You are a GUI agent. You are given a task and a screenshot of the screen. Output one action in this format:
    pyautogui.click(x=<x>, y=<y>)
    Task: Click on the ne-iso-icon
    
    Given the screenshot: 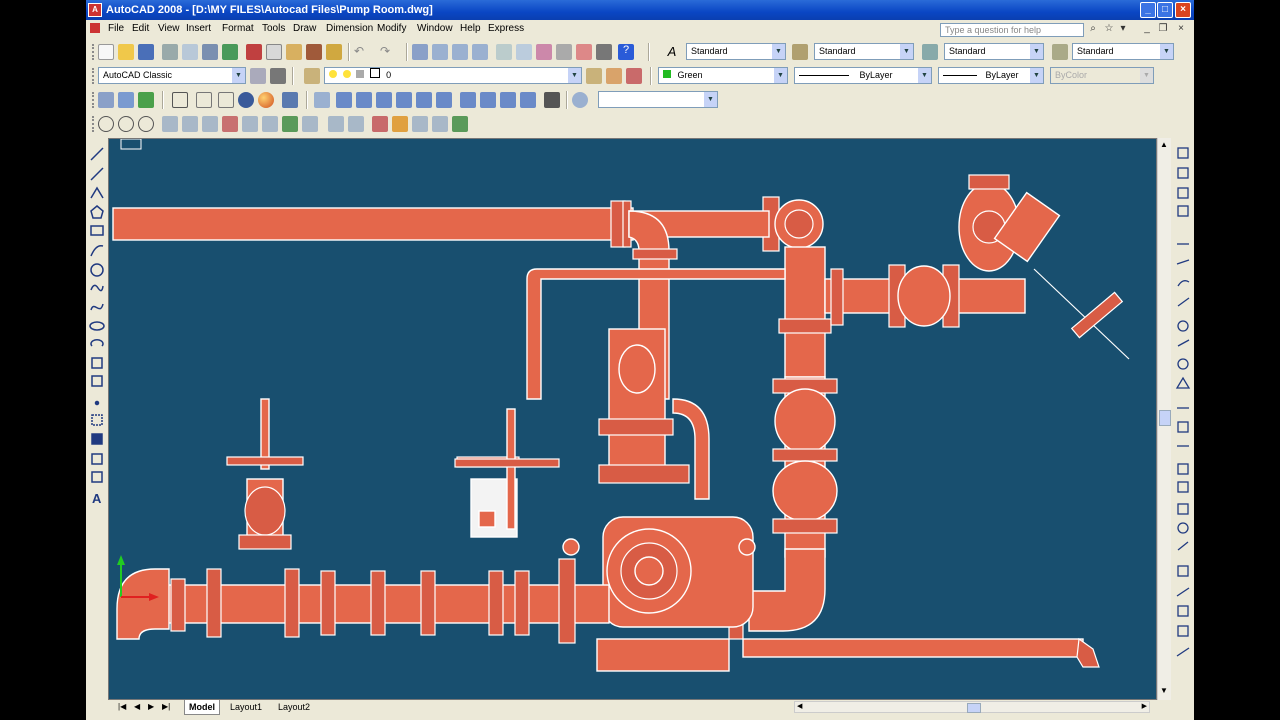 What is the action you would take?
    pyautogui.click(x=508, y=100)
    